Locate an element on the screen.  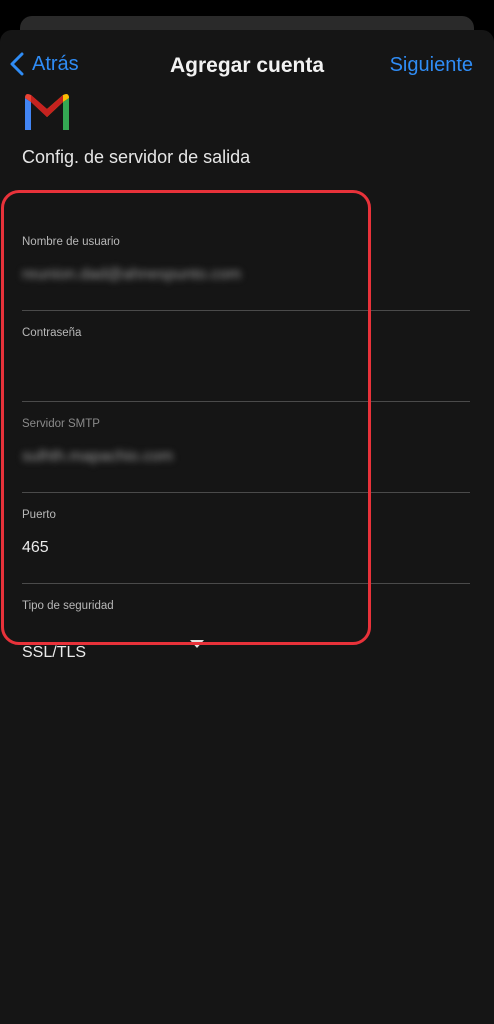
gmail-logo-icon is located at coordinates (47, 112).